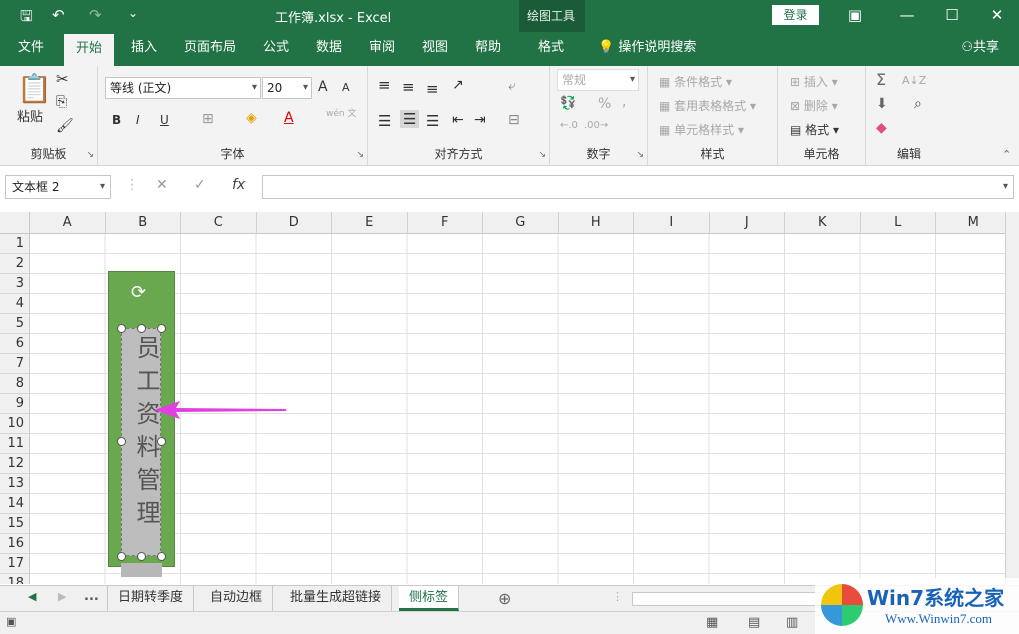 The height and width of the screenshot is (634, 1019). Describe the element at coordinates (980, 49) in the screenshot. I see `share-button: ⚇共享` at that location.